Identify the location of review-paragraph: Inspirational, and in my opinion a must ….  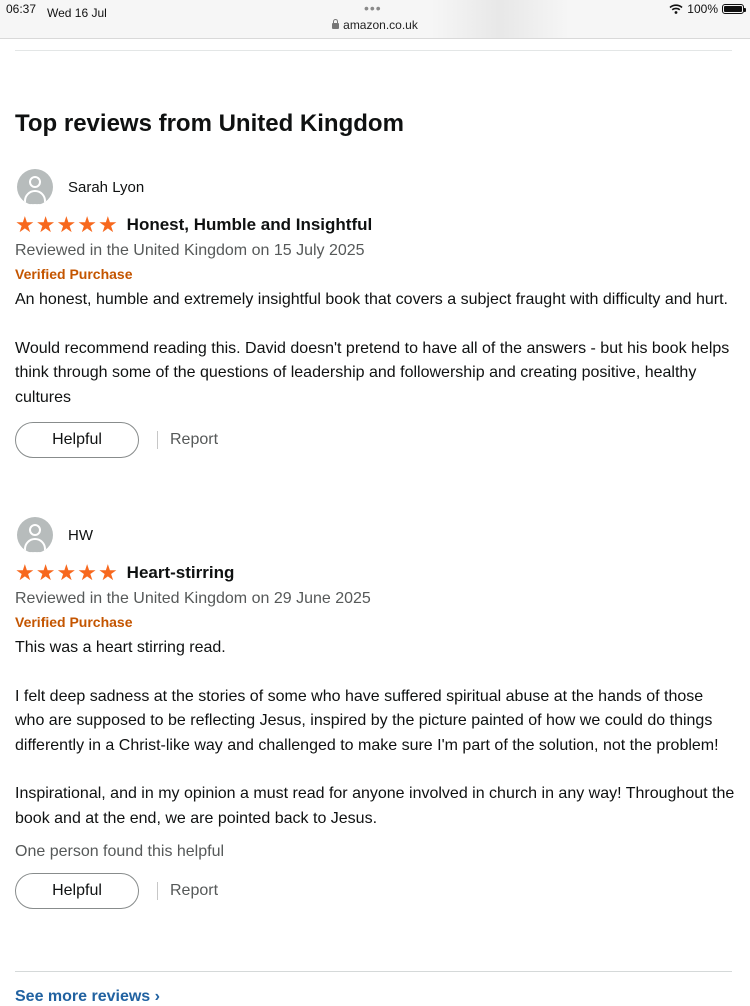
(375, 806).